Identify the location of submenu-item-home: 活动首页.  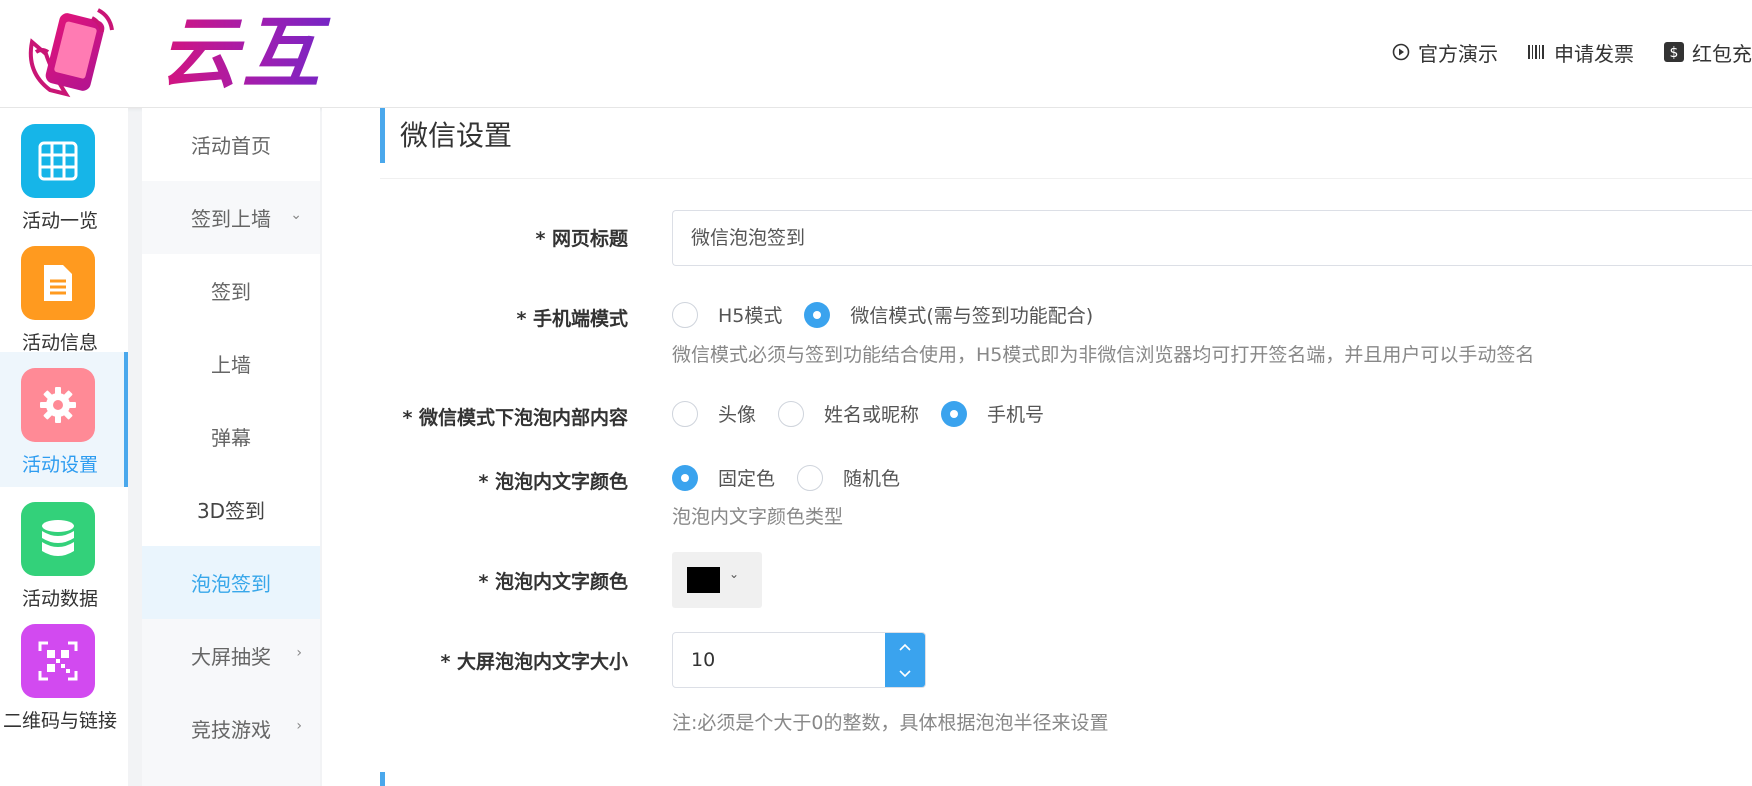
(231, 144).